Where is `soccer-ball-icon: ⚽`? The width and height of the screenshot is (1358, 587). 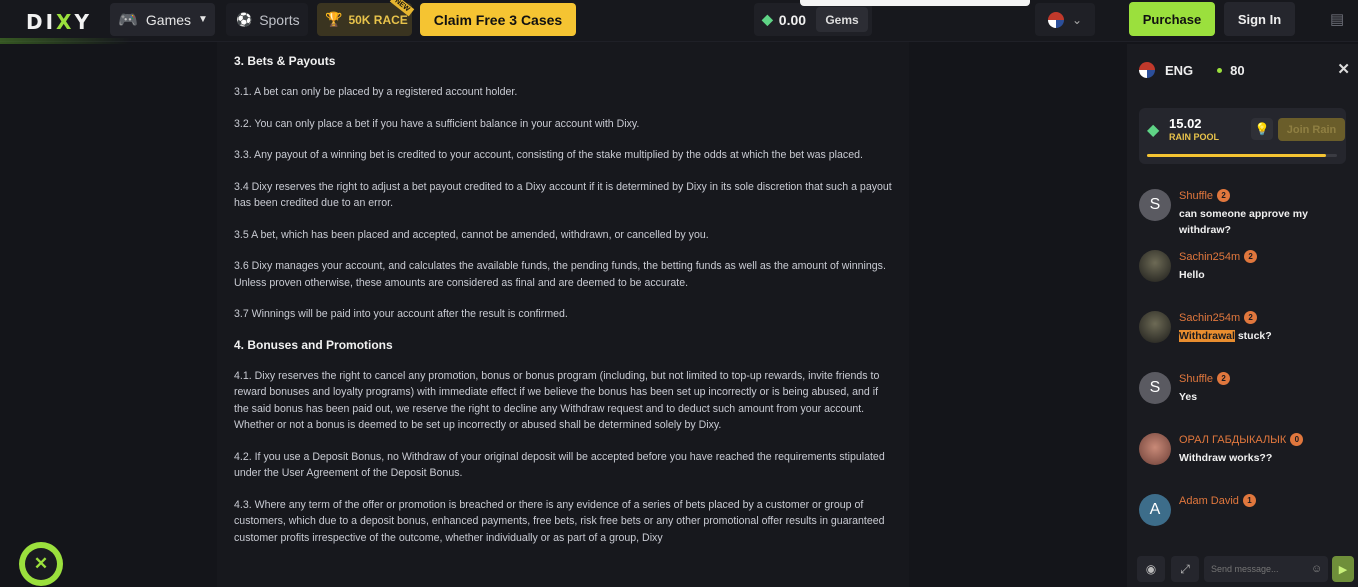
soccer-ball-icon: ⚽ is located at coordinates (244, 19).